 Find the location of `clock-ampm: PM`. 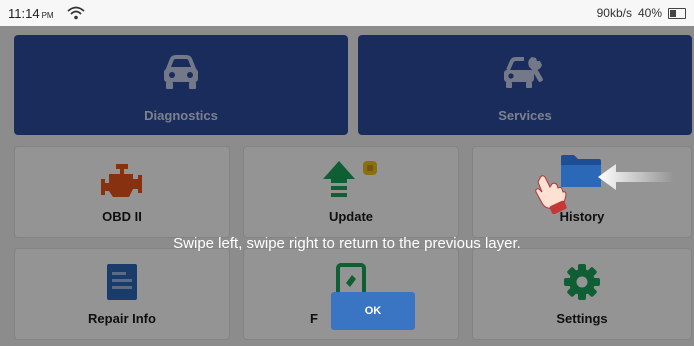

clock-ampm: PM is located at coordinates (47, 15).